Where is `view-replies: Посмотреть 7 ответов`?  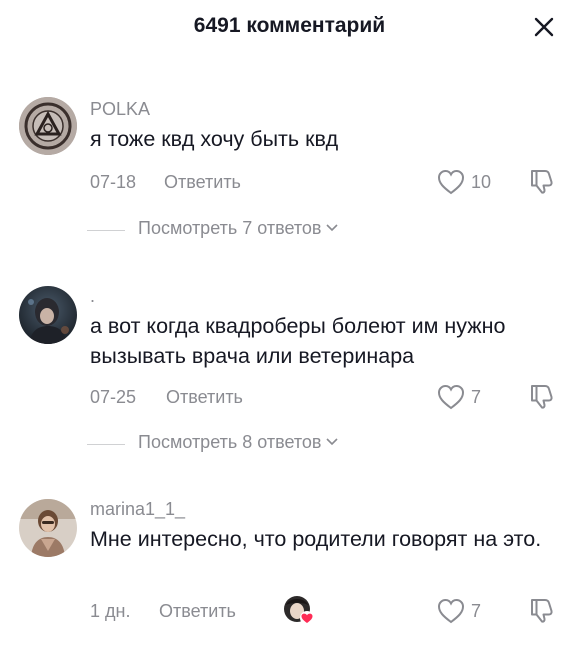
view-replies: Посмотреть 7 ответов is located at coordinates (289, 231).